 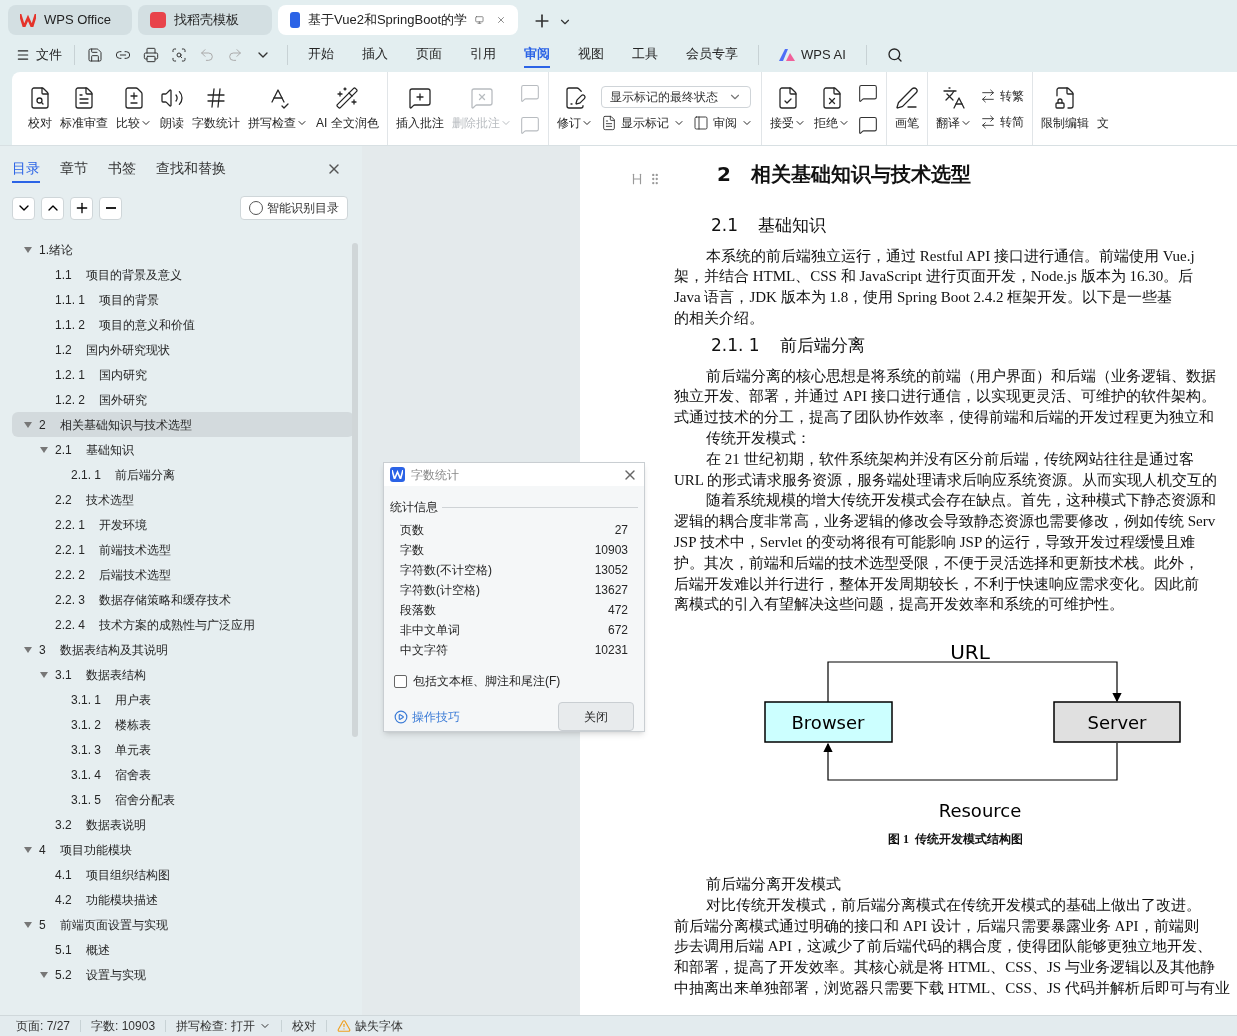 I want to click on close-button: 关闭, so click(x=596, y=716).